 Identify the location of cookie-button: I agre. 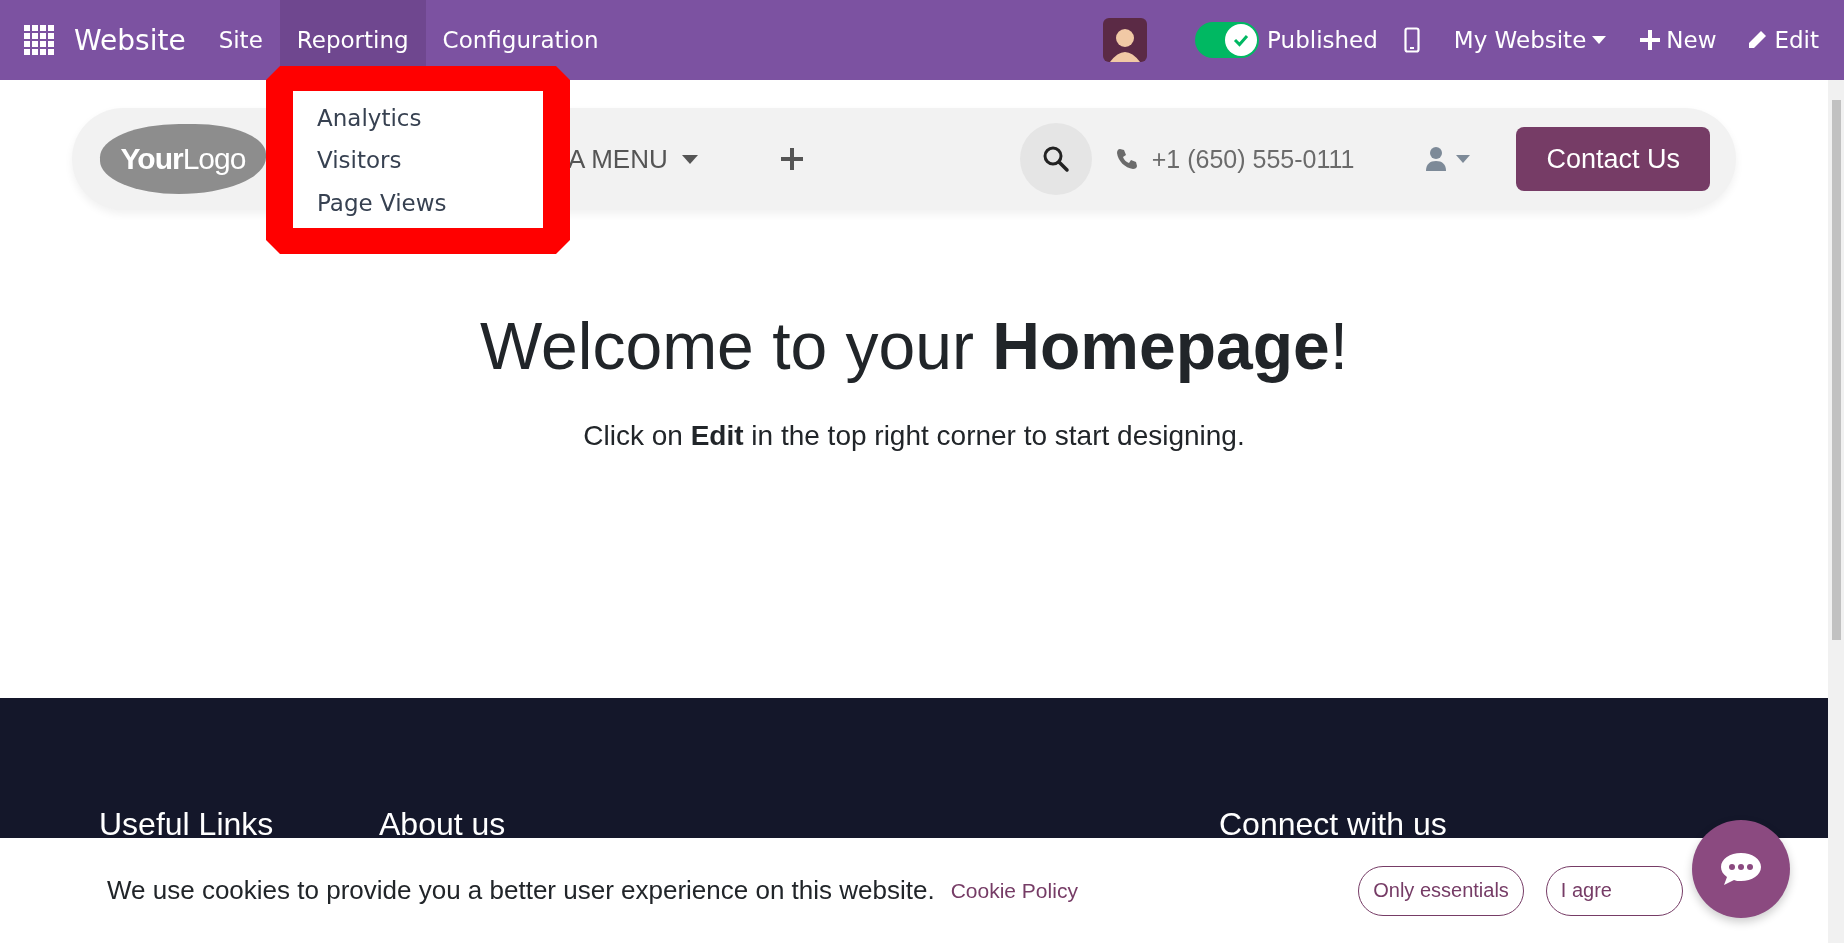
(1614, 890).